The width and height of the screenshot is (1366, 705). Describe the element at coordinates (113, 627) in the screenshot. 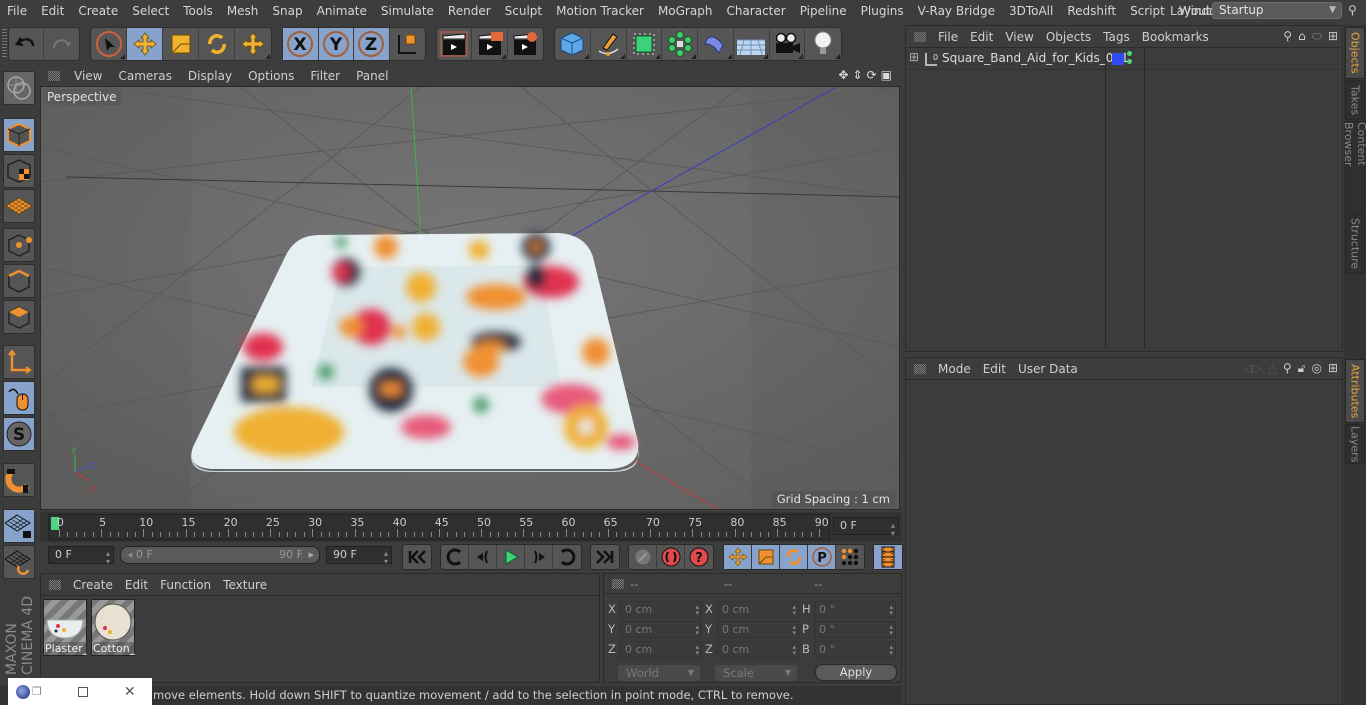

I see `material-swatch-cotton: Cotton_` at that location.